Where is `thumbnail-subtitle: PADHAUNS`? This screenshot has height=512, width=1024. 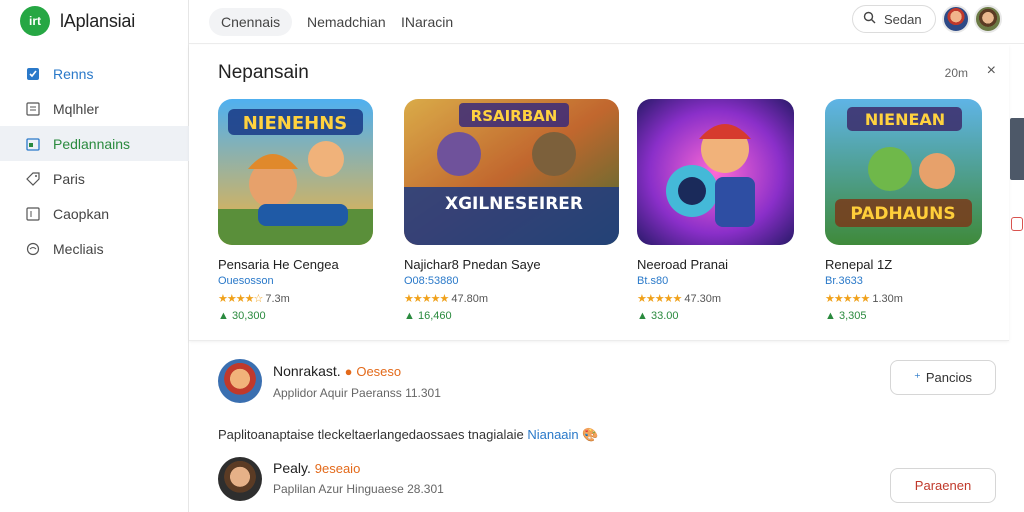 thumbnail-subtitle: PADHAUNS is located at coordinates (902, 214).